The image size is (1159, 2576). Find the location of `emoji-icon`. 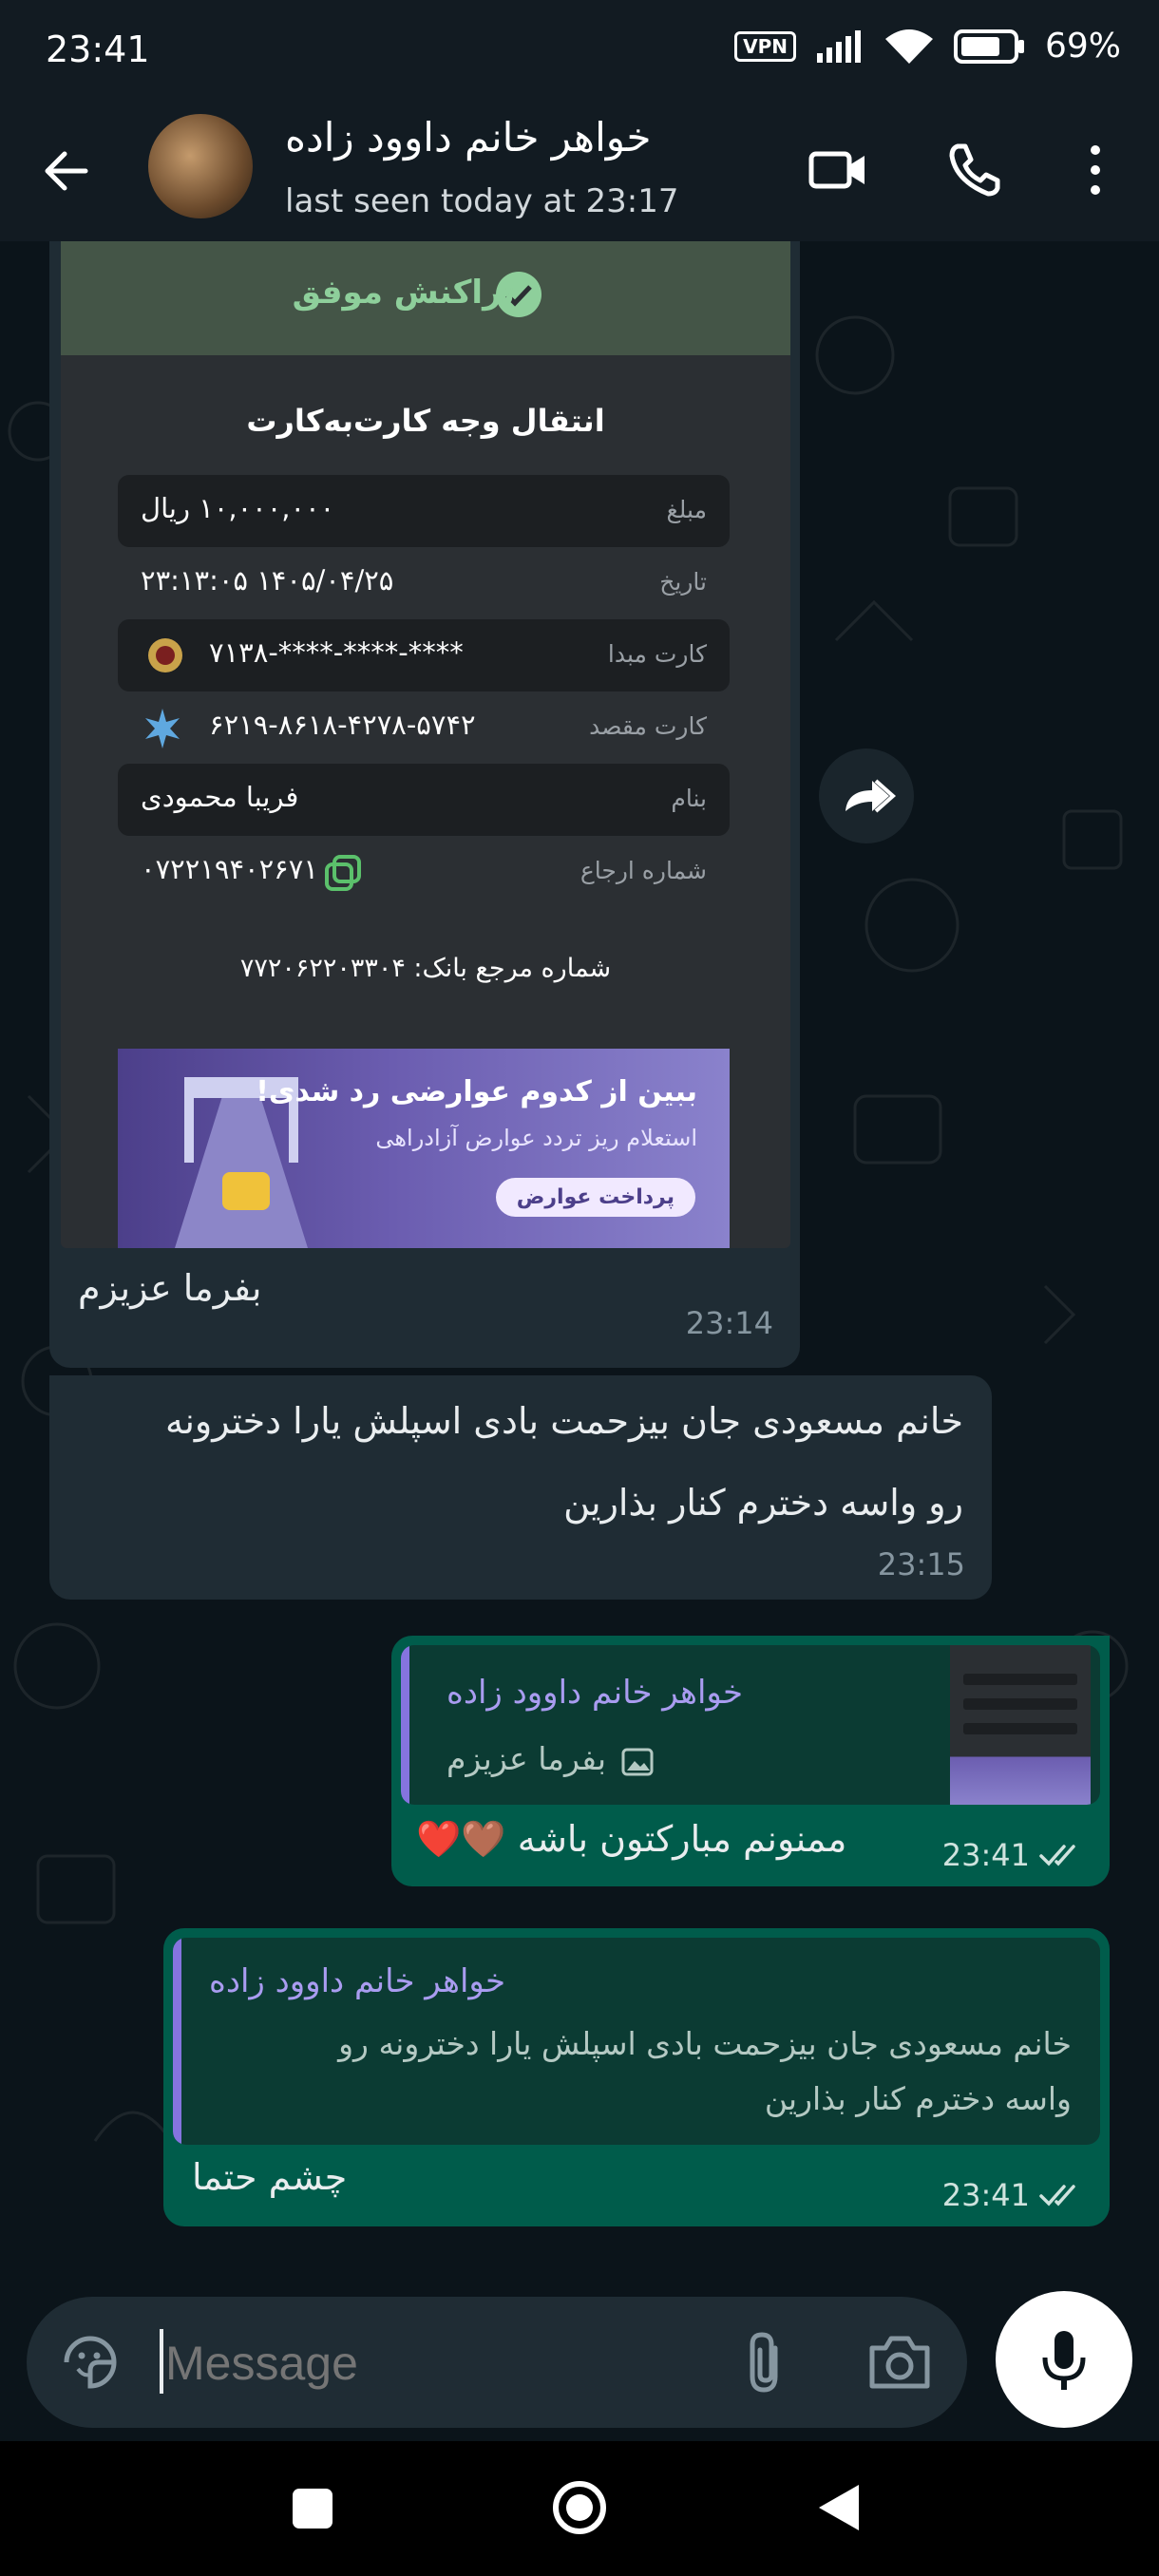

emoji-icon is located at coordinates (90, 2362).